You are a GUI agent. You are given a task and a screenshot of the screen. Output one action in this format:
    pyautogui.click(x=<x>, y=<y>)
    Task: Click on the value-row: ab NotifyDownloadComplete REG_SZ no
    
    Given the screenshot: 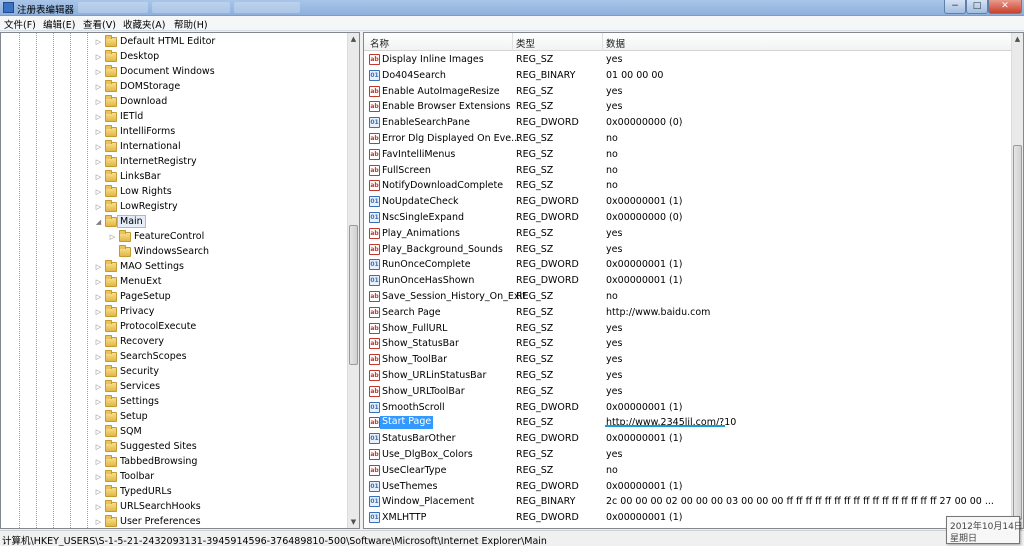 What is the action you would take?
    pyautogui.click(x=687, y=185)
    